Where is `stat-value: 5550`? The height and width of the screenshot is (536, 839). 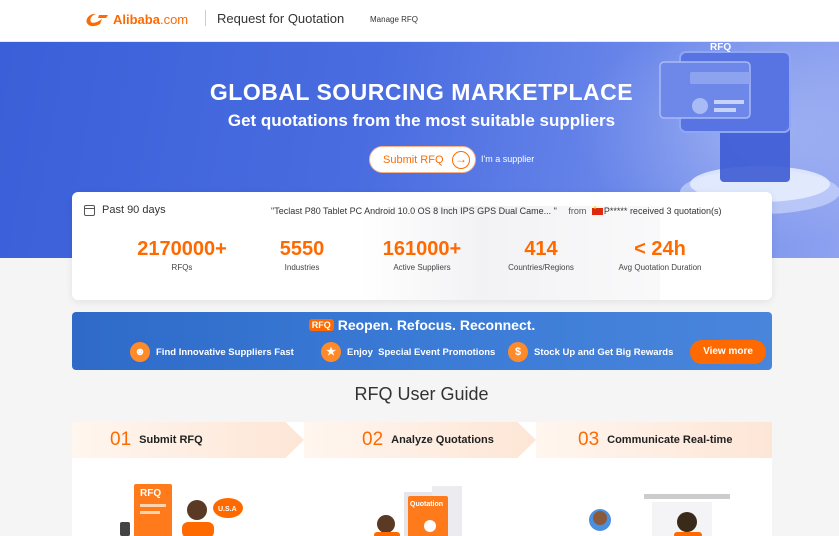
stat-value: 5550 is located at coordinates (302, 249).